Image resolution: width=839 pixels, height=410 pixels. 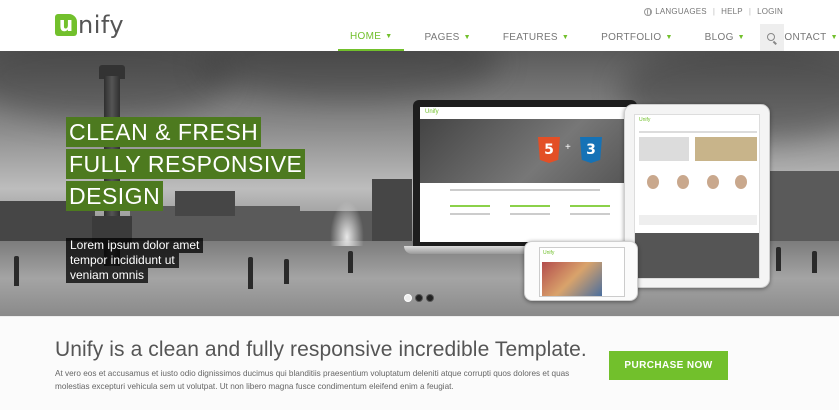 I want to click on tablet-text-line, so click(x=698, y=132).